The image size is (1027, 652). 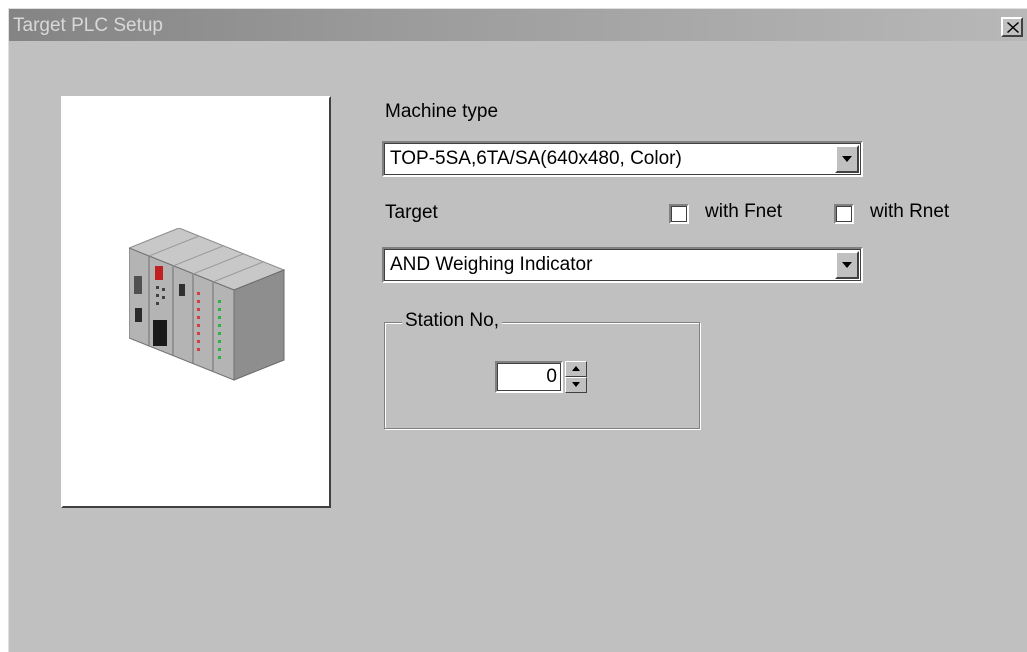 I want to click on close-icon, so click(x=1013, y=27).